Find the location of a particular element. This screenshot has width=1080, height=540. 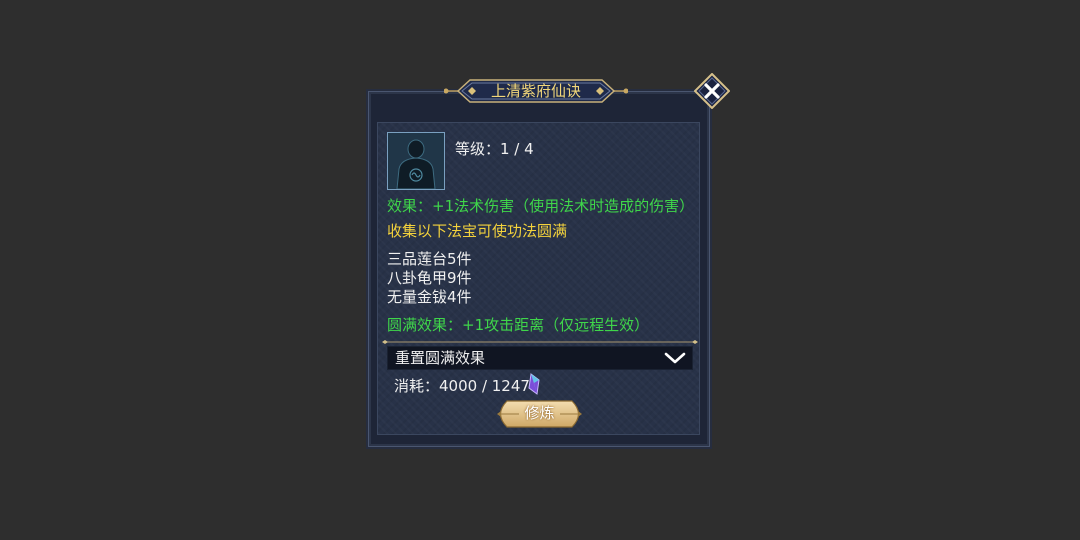

collect-notice: 收集以下法宝可使功法圆满 is located at coordinates (477, 231).